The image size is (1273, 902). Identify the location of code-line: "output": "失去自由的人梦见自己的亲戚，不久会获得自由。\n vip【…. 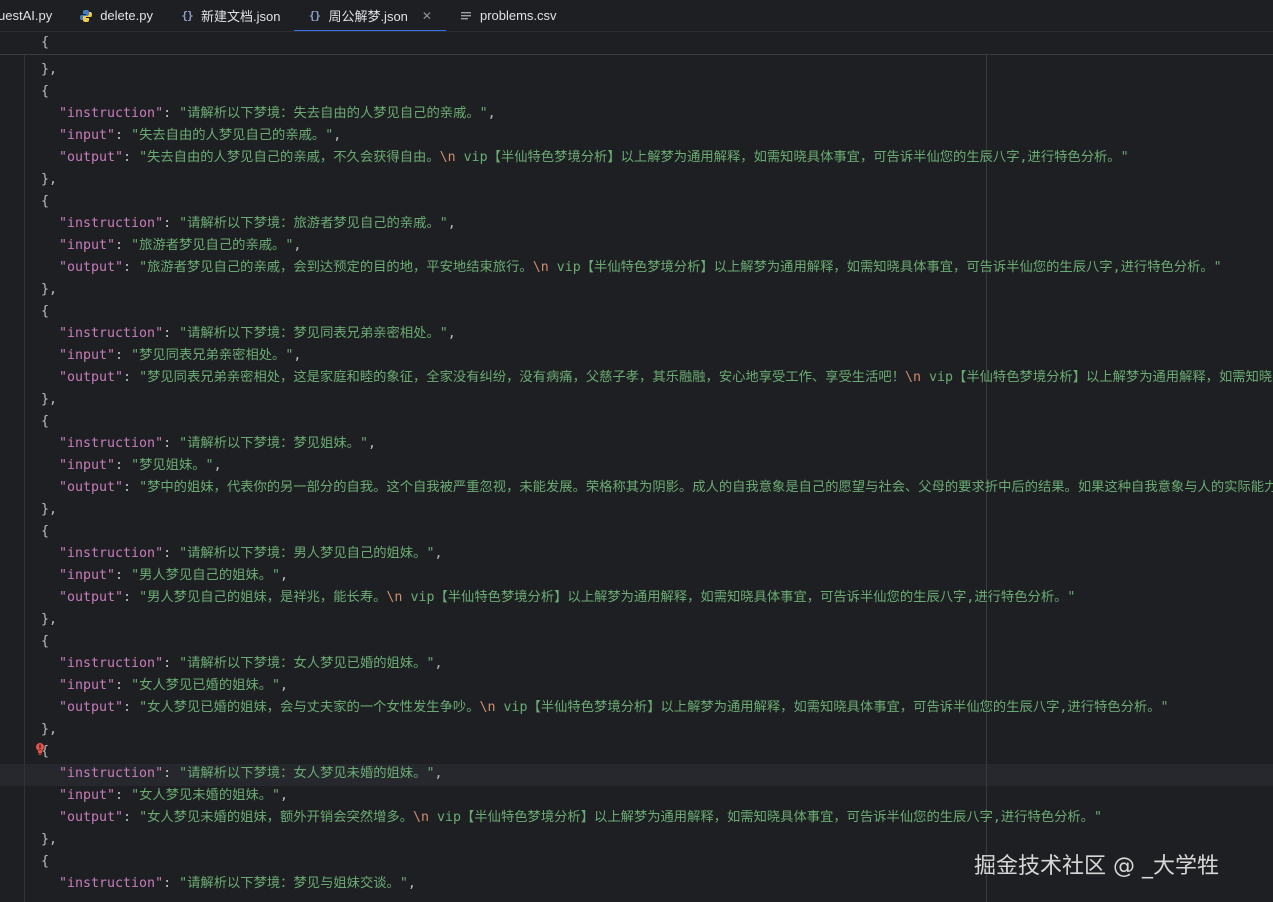
(564, 158).